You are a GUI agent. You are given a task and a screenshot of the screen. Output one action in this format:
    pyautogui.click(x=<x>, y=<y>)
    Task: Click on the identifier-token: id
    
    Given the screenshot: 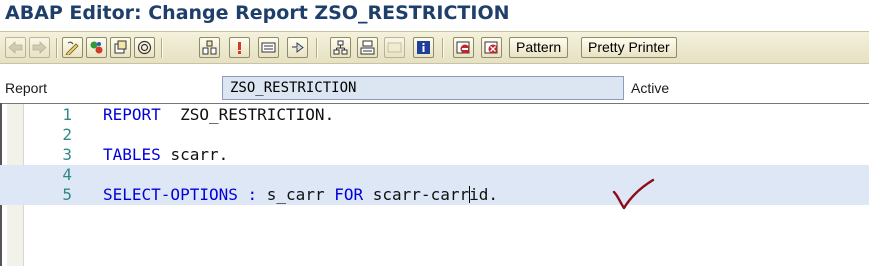 What is the action you would take?
    pyautogui.click(x=479, y=194)
    